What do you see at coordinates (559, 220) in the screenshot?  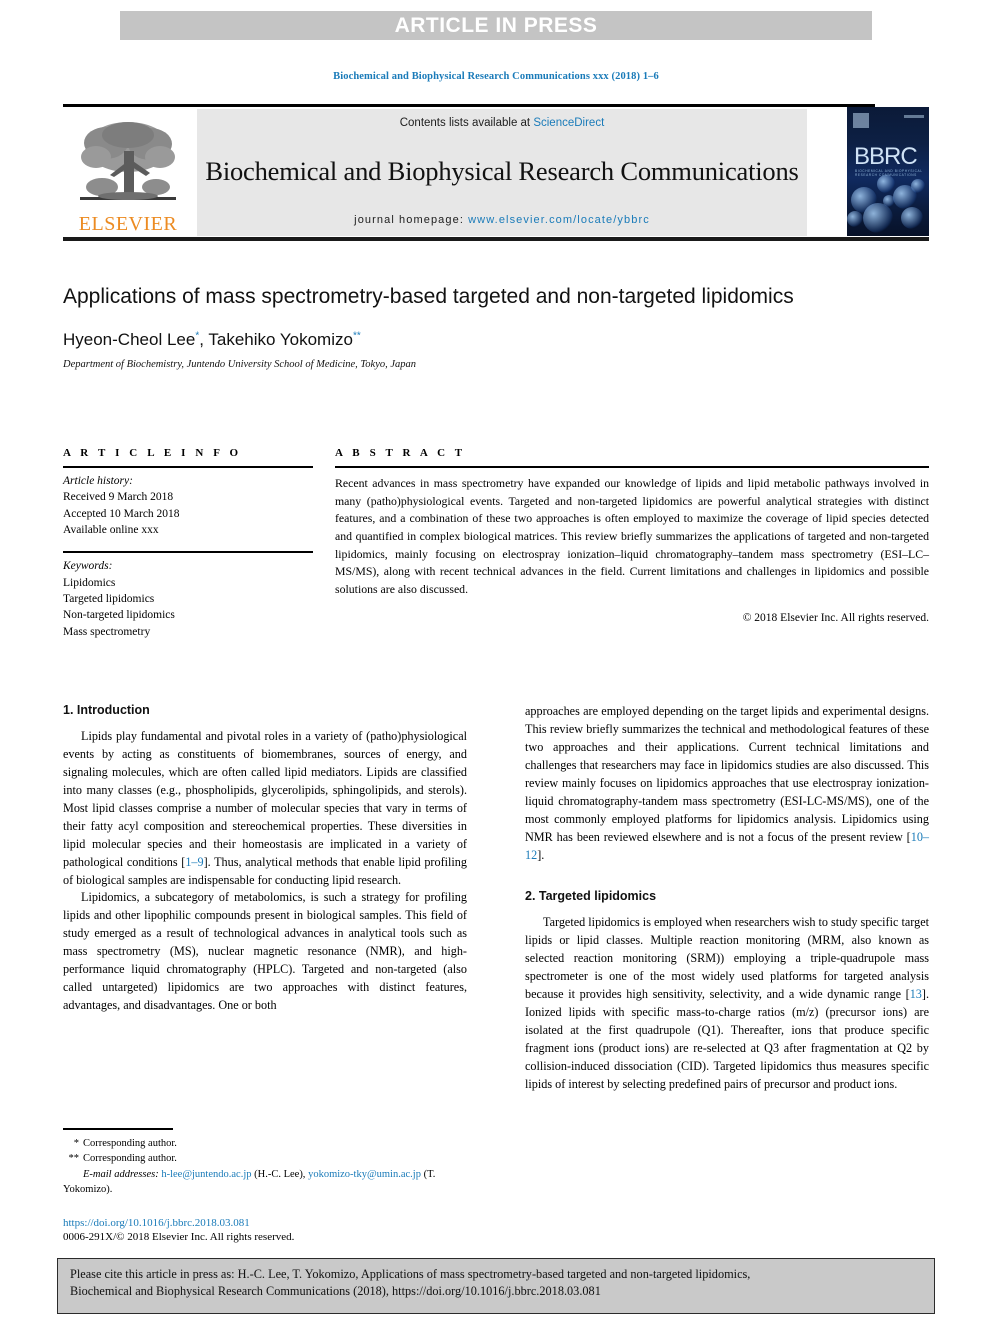 I see `journal-homepage-link: www.elsevier.com/locate/ybbrc` at bounding box center [559, 220].